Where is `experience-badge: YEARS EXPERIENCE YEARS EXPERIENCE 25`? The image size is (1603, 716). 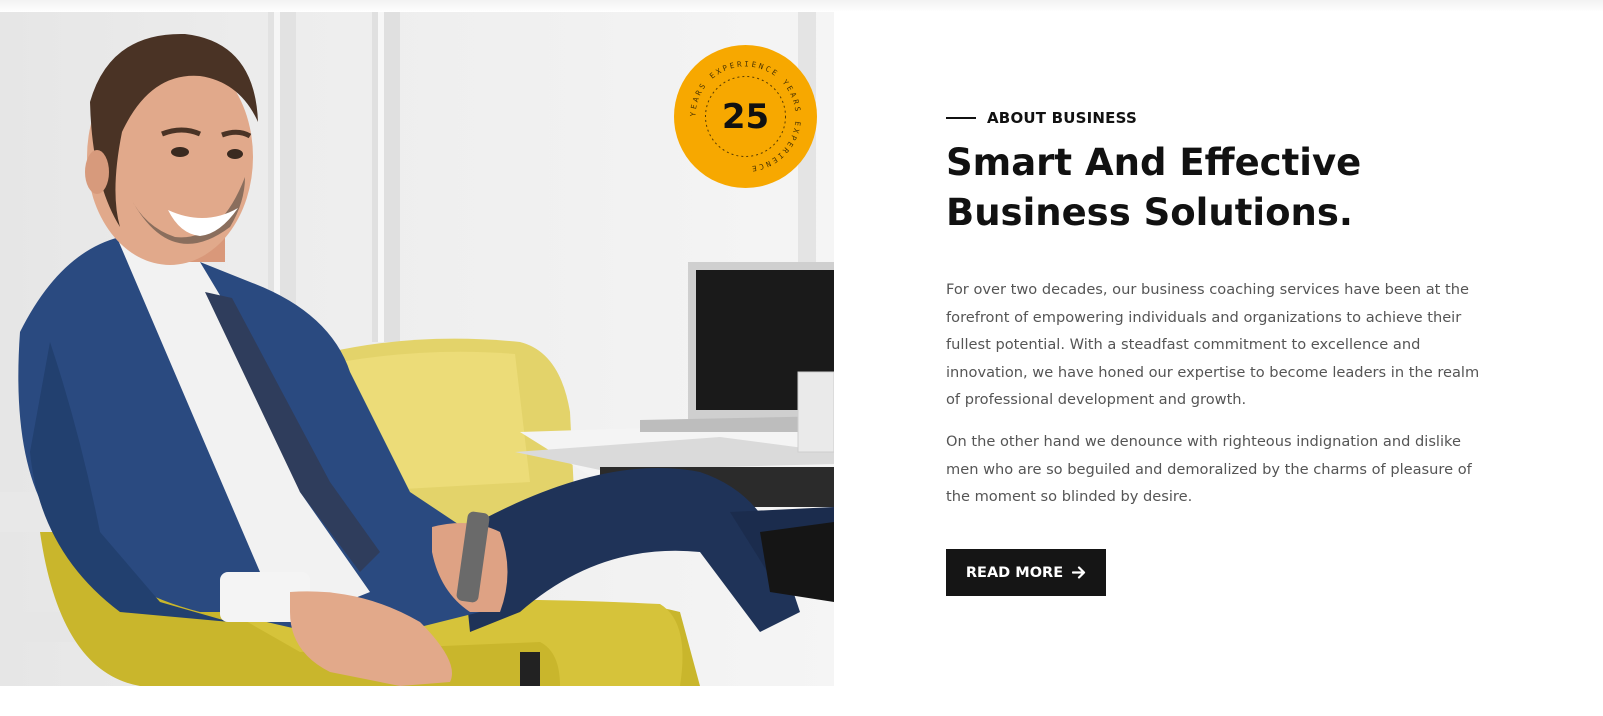
experience-badge: YEARS EXPERIENCE YEARS EXPERIENCE 25 is located at coordinates (745, 116).